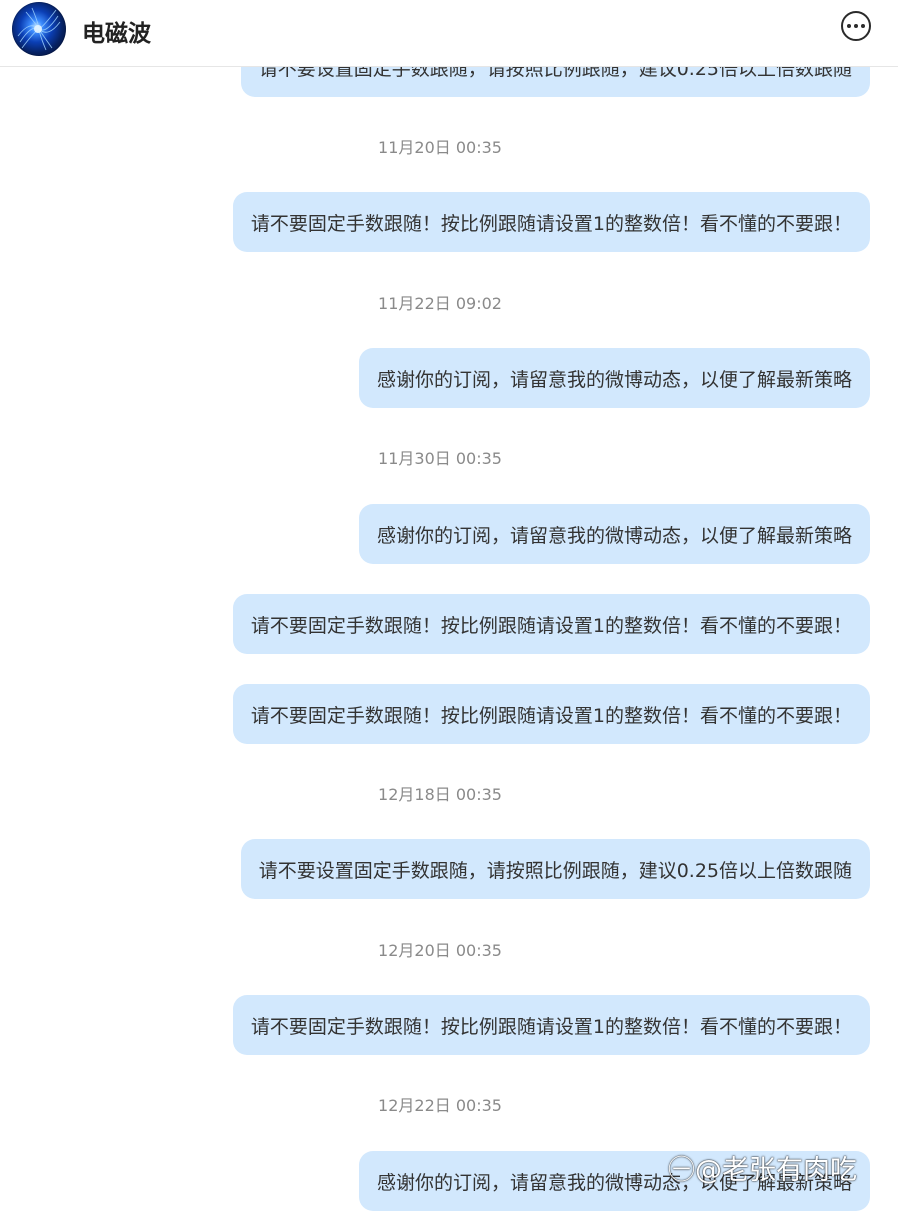  Describe the element at coordinates (762, 1170) in the screenshot. I see `watermark: ㊀@老张有肉吃` at that location.